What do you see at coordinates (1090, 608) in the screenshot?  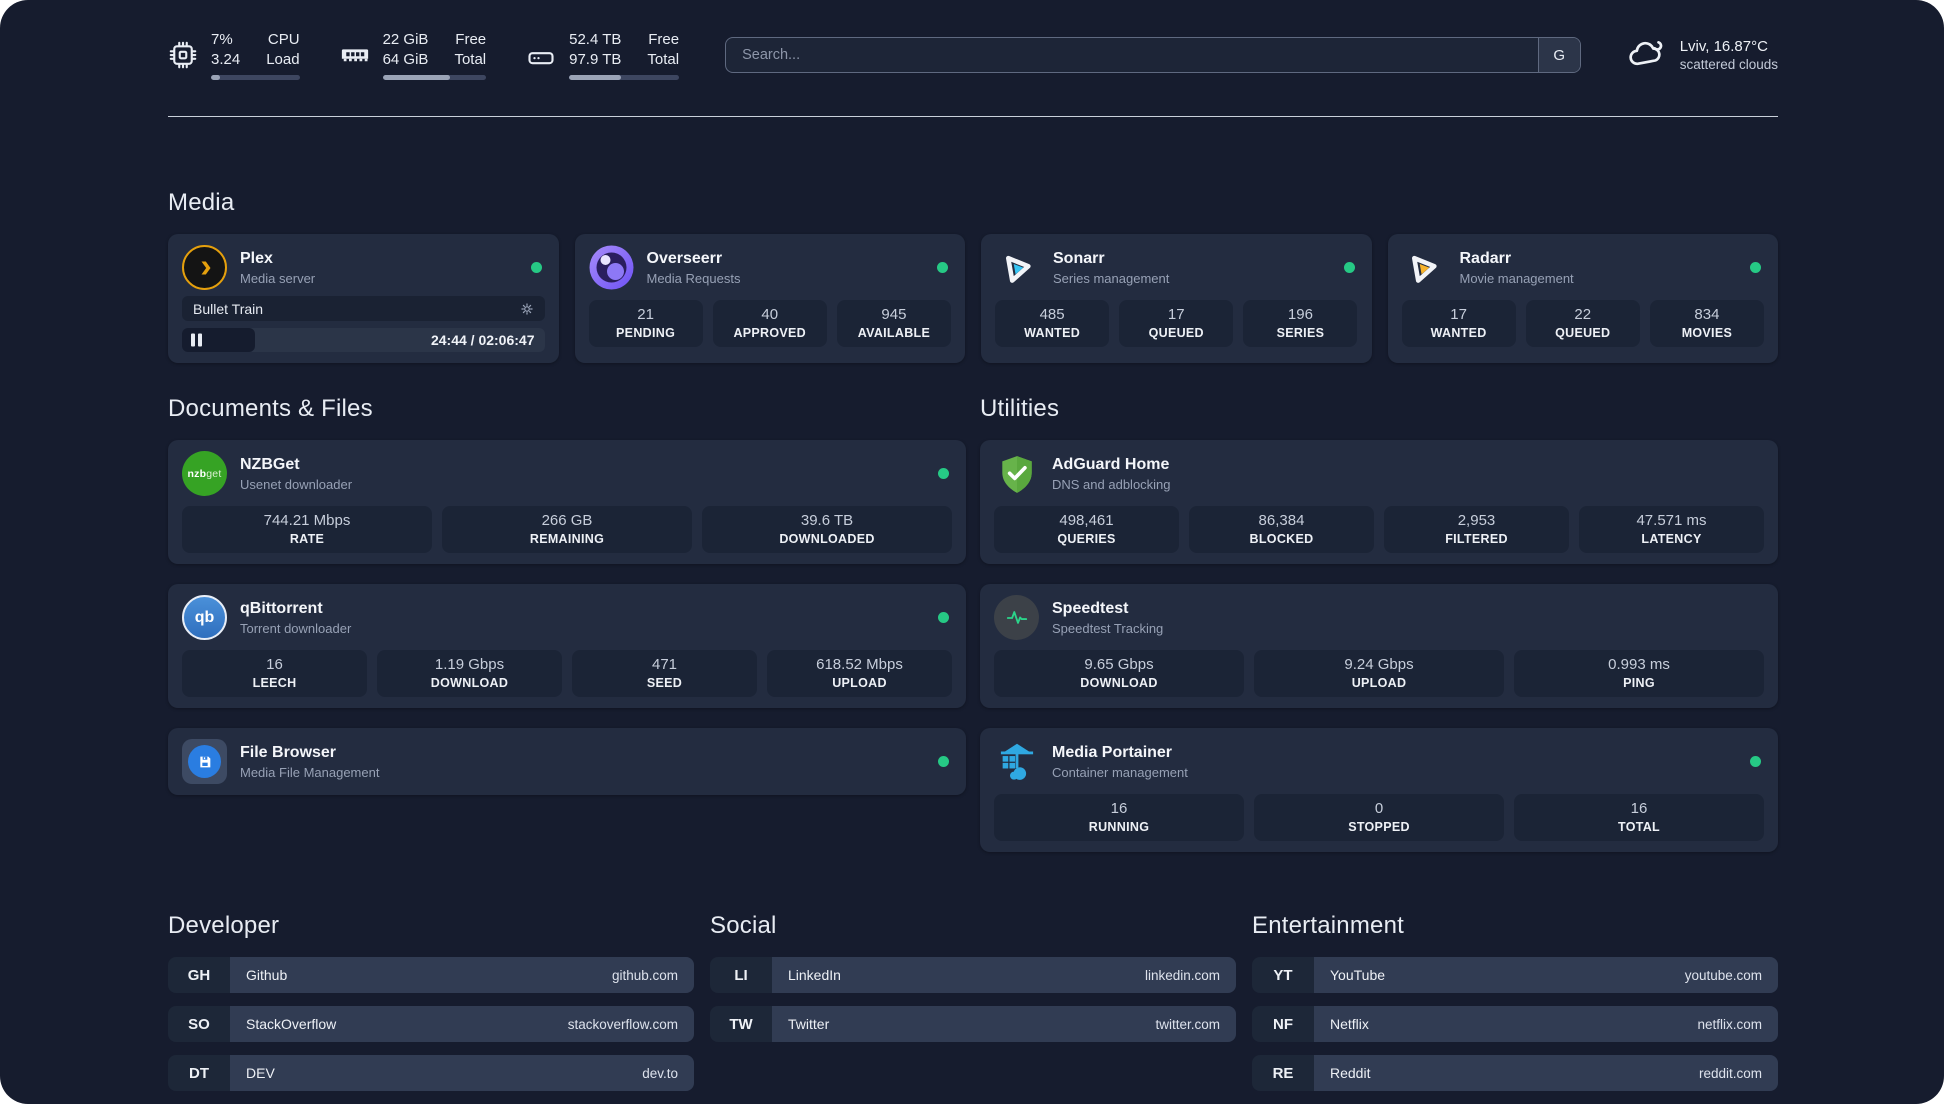 I see `app-name: Speedtest` at bounding box center [1090, 608].